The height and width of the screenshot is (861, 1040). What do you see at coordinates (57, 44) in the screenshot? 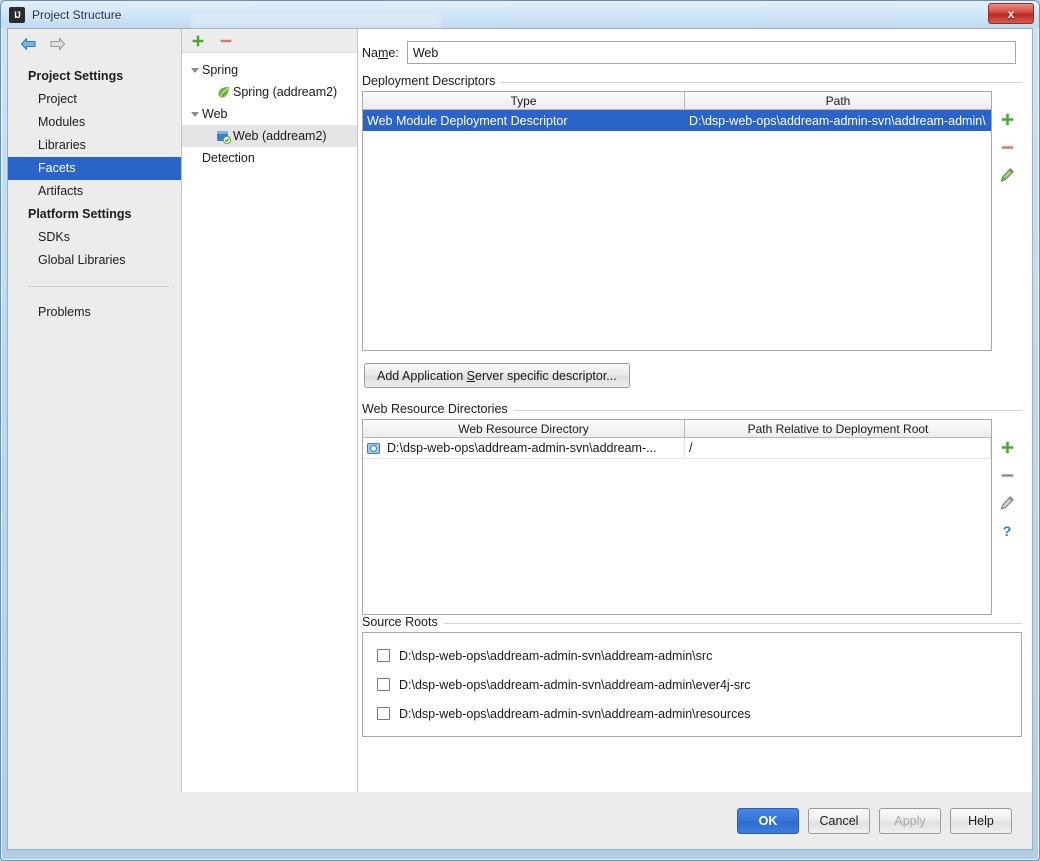
I see `arrow-right-icon` at bounding box center [57, 44].